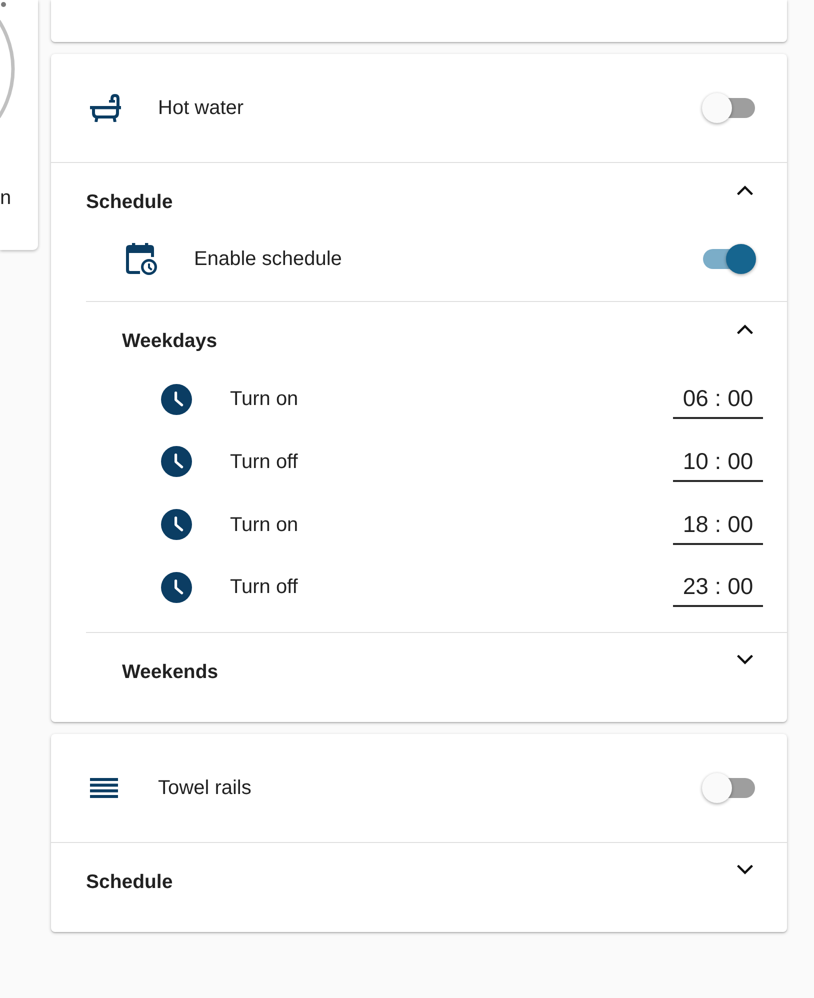 The height and width of the screenshot is (998, 814). Describe the element at coordinates (201, 108) in the screenshot. I see `device-name: Hot water` at that location.